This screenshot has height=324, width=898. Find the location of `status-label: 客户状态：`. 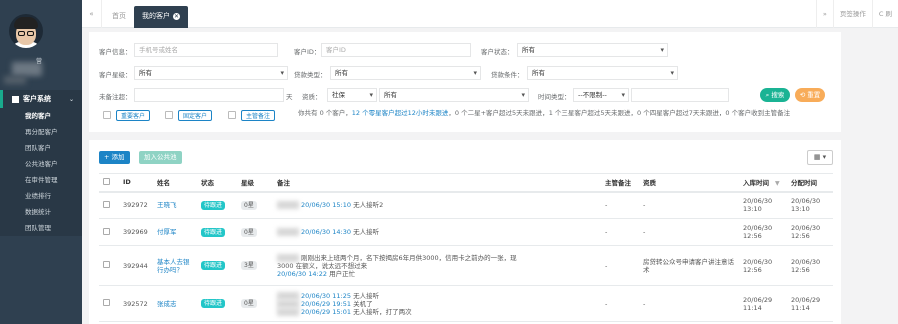

status-label: 客户状态： is located at coordinates (497, 52).